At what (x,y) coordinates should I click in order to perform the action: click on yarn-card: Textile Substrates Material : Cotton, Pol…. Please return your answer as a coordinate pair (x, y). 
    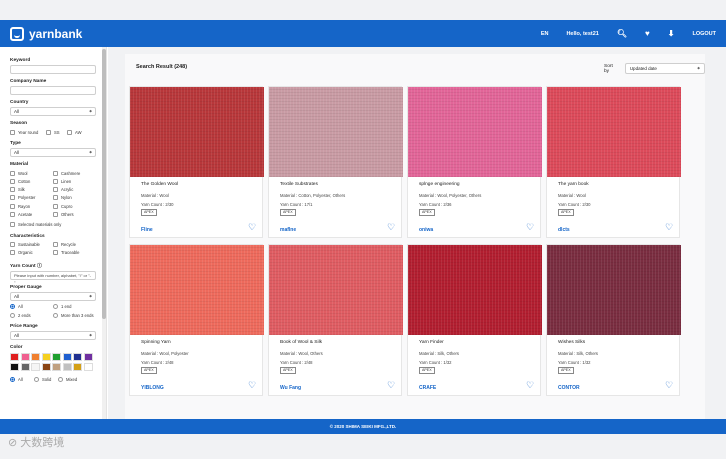
    Looking at the image, I should click on (335, 162).